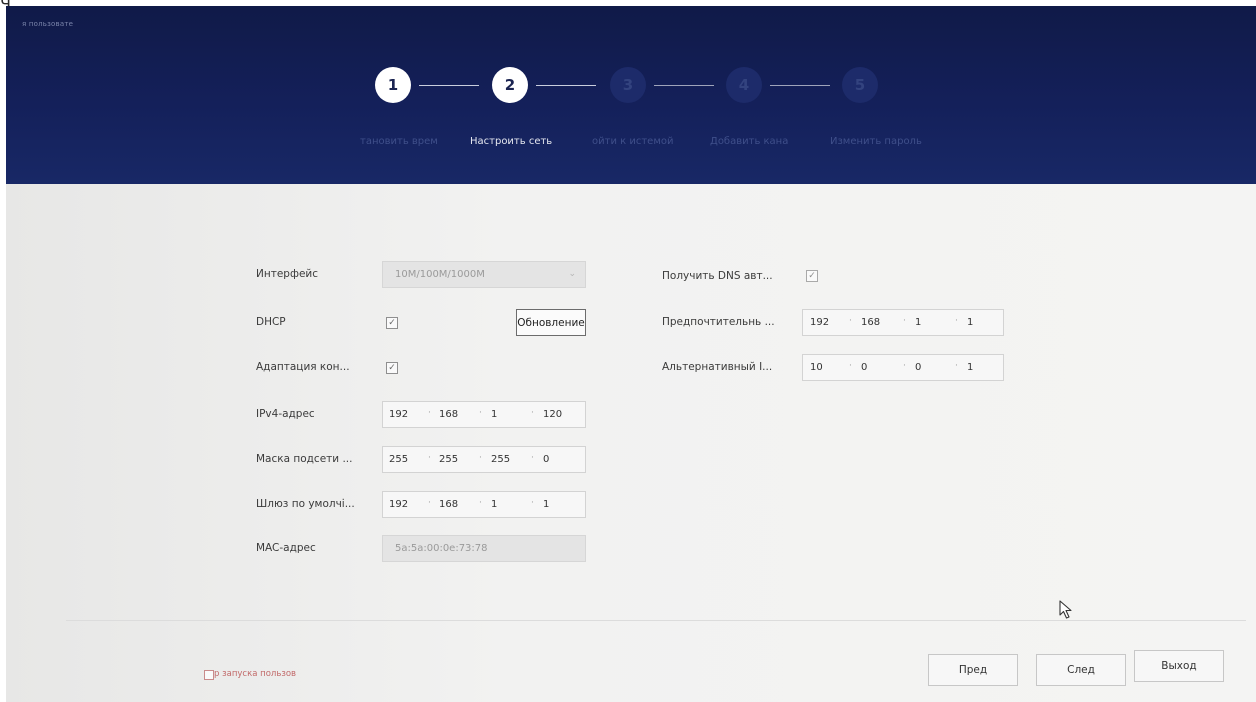 The image size is (1256, 702). Describe the element at coordinates (876, 141) in the screenshot. I see `step-5-label: Изменить пароль` at that location.